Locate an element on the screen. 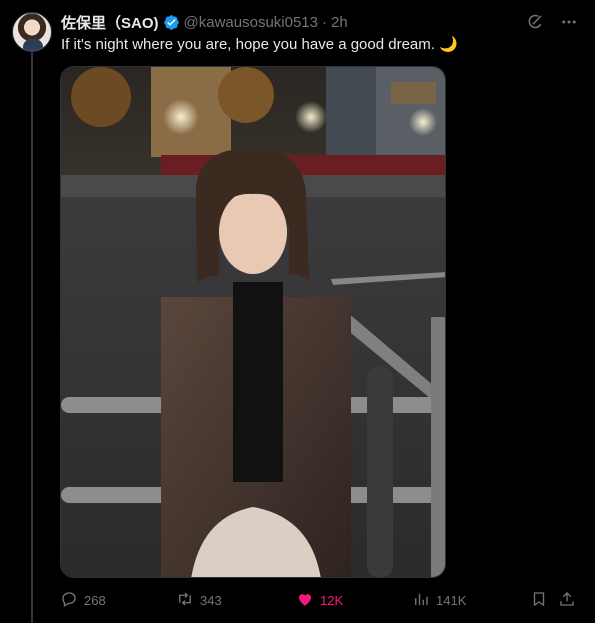 The image size is (595, 623). heart-icon is located at coordinates (305, 600).